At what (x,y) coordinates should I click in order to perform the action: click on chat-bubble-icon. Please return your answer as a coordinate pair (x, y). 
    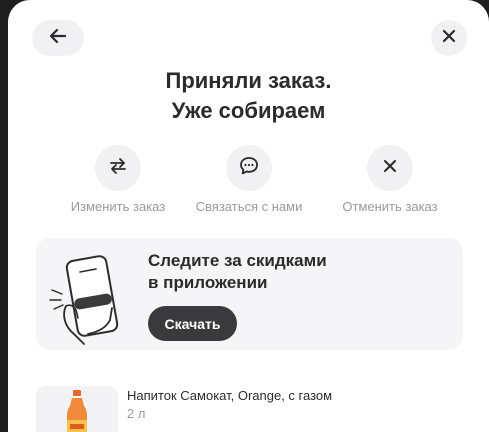
    Looking at the image, I should click on (249, 168).